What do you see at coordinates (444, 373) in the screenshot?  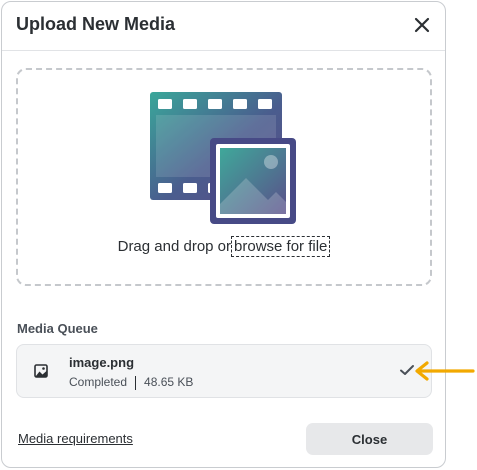 I see `arrow-left-icon` at bounding box center [444, 373].